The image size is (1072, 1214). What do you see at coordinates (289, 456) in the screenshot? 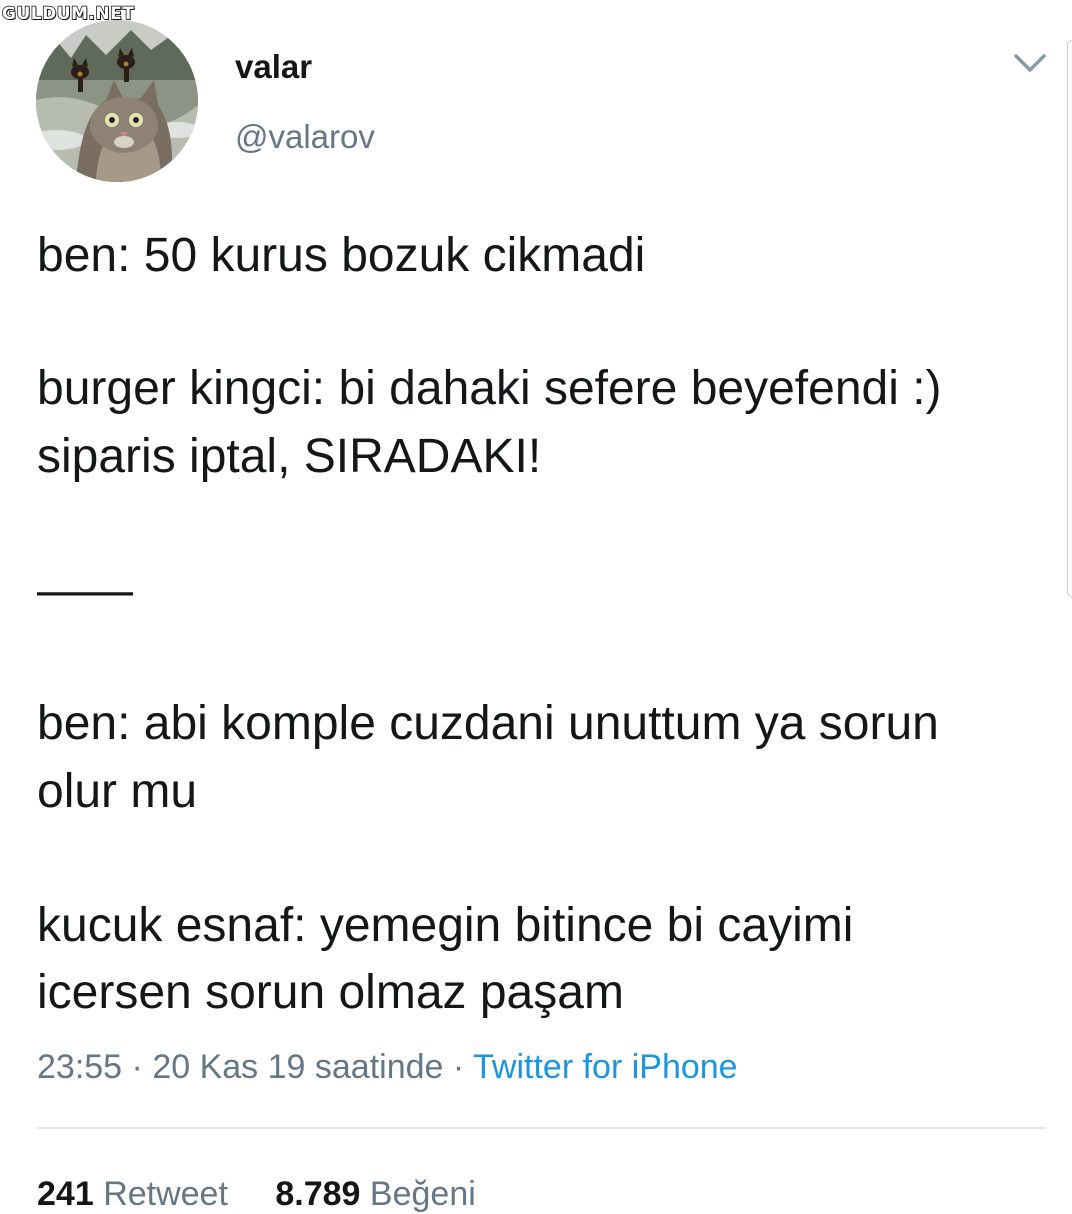
I see `tweet-text-line: siparis iptal, SIRADAKI!` at bounding box center [289, 456].